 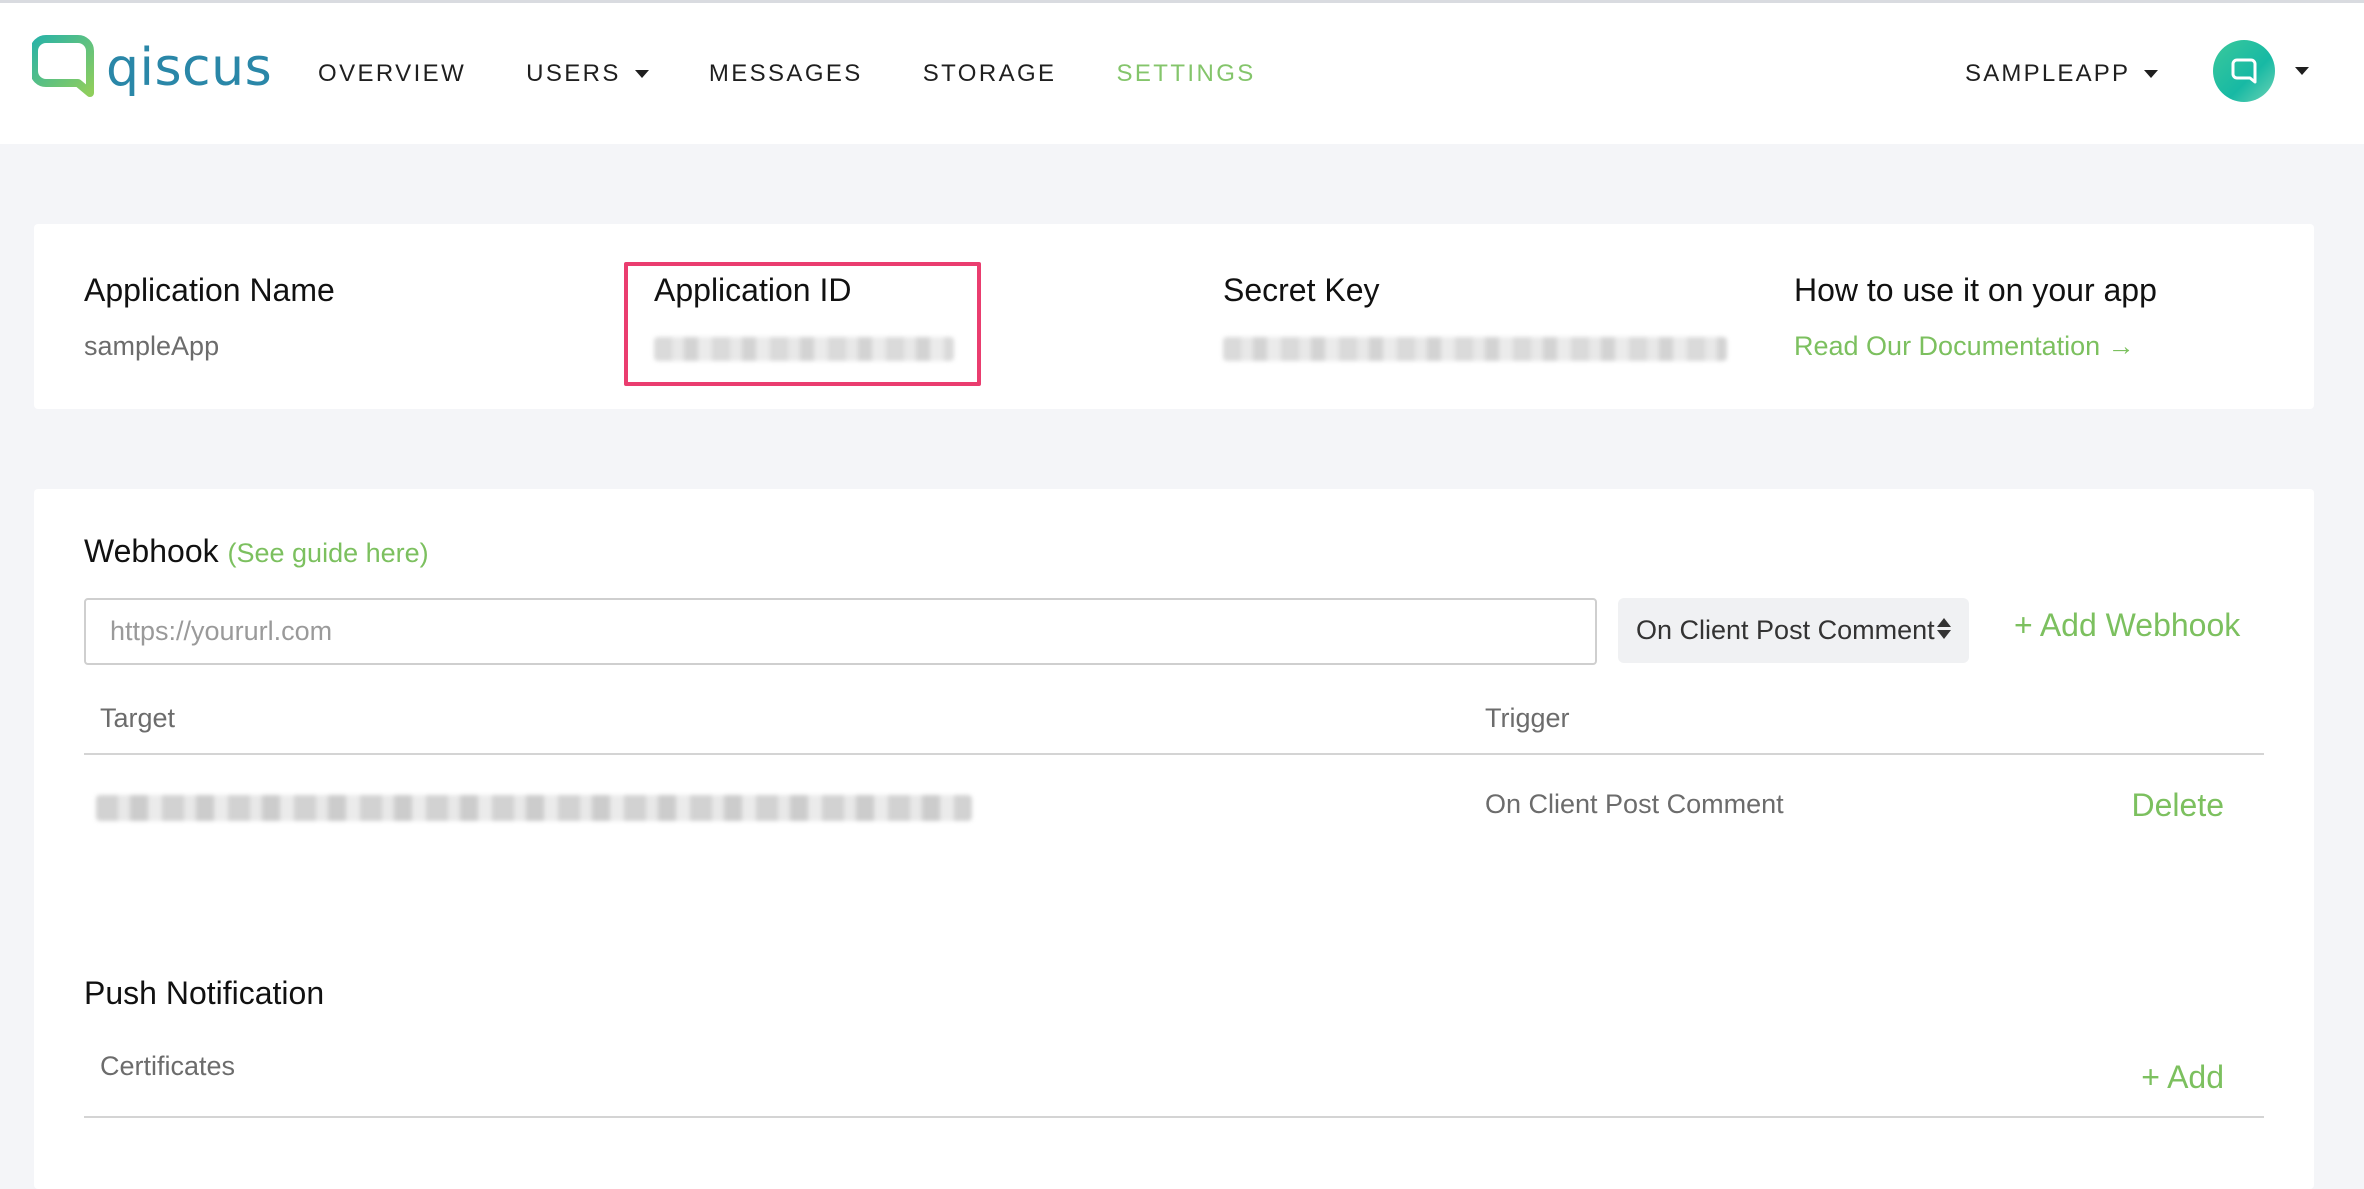 What do you see at coordinates (573, 73) in the screenshot?
I see `nav-users-label: USERS` at bounding box center [573, 73].